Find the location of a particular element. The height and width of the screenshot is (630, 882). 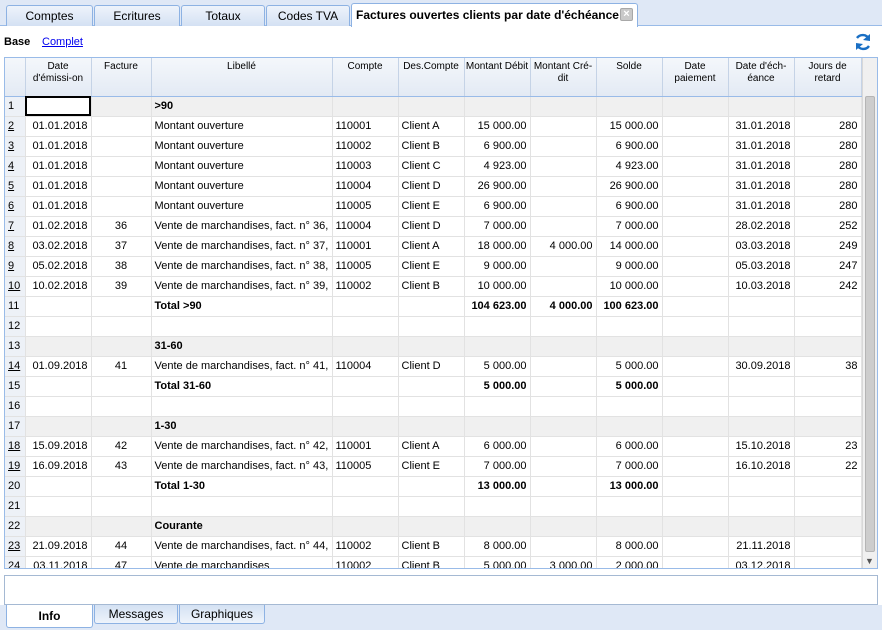

cell-jours-retard: 23 is located at coordinates (828, 446).